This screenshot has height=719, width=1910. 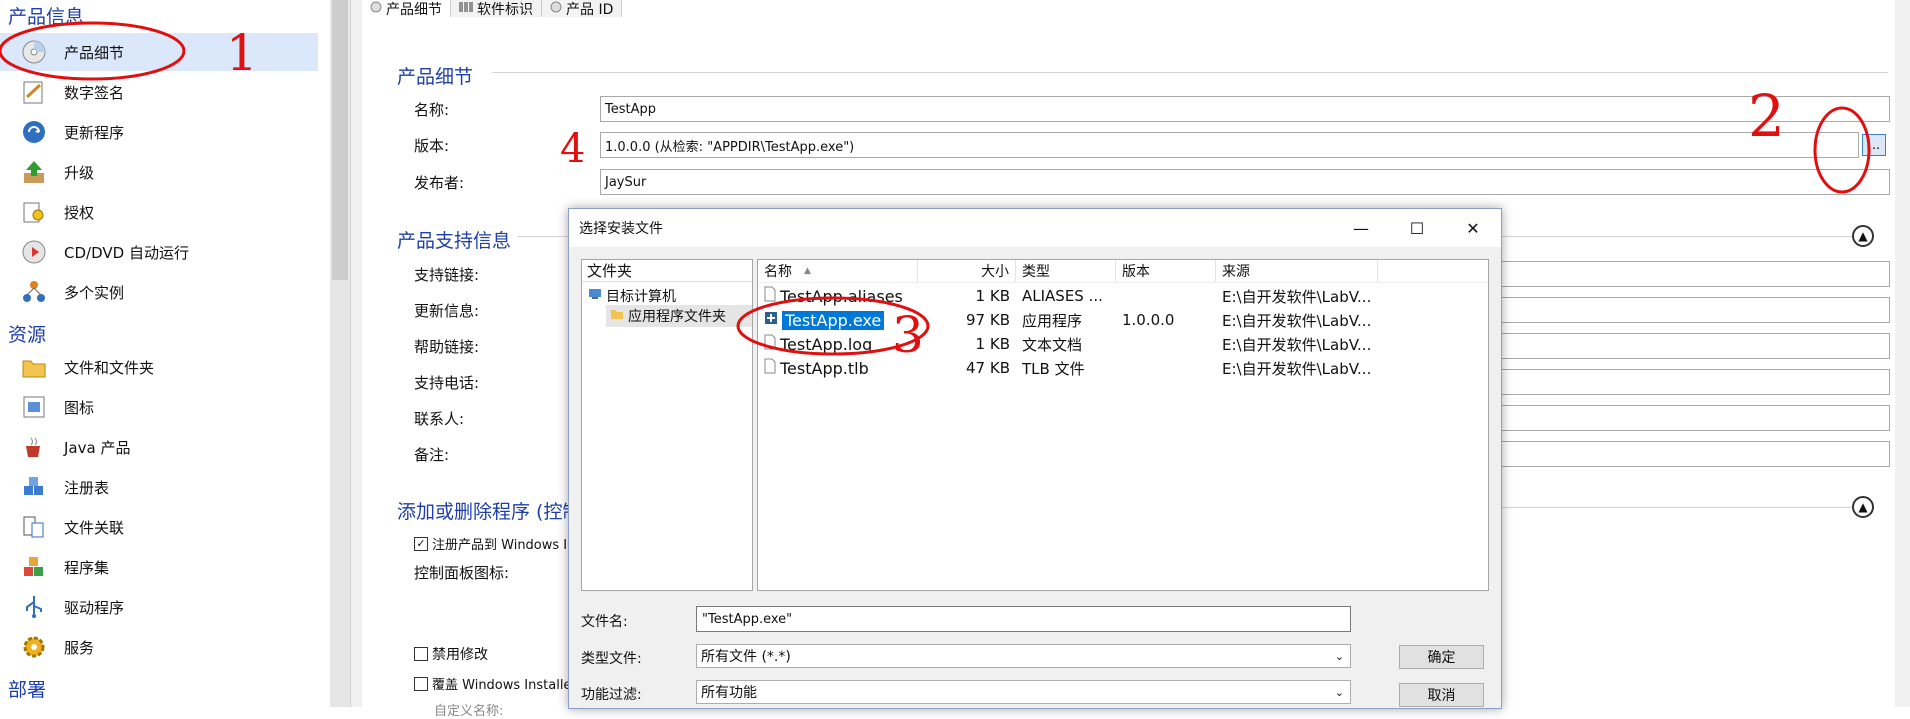 I want to click on sidebar-item-label: 产品细节, so click(x=94, y=52).